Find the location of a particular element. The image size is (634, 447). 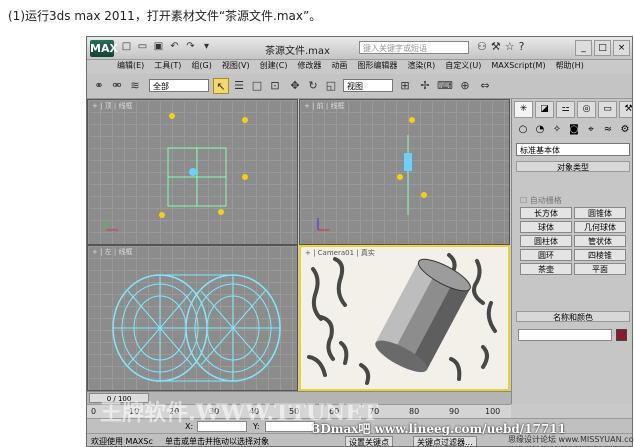

tube-button: 管状体 is located at coordinates (600, 241).